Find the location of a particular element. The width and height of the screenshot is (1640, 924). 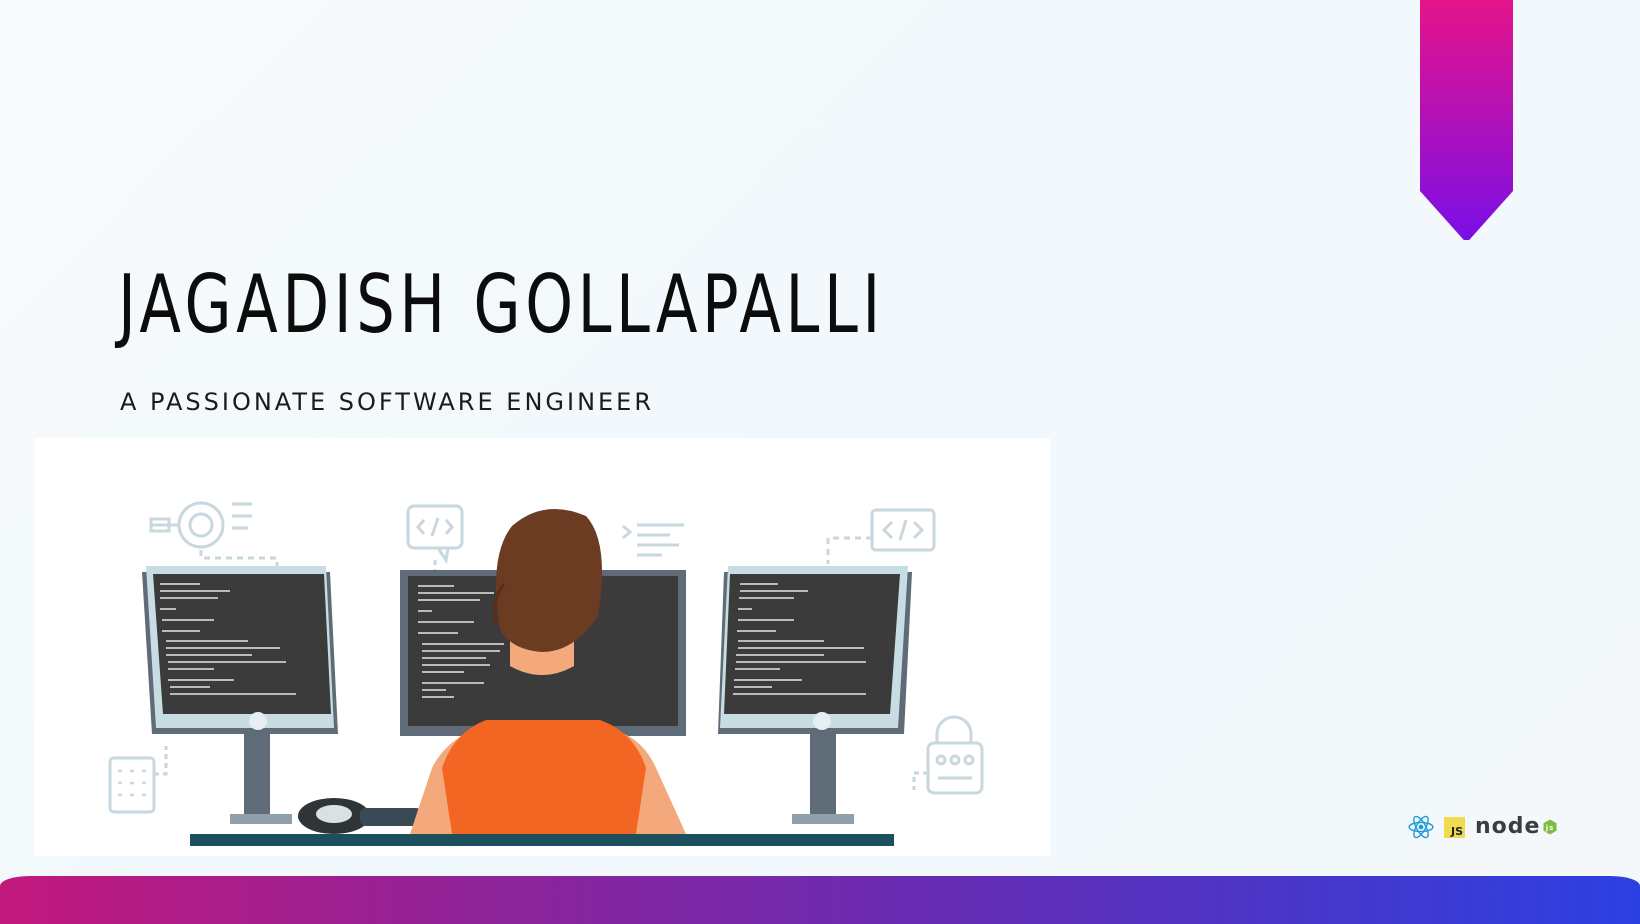

headphones is located at coordinates (360, 816).